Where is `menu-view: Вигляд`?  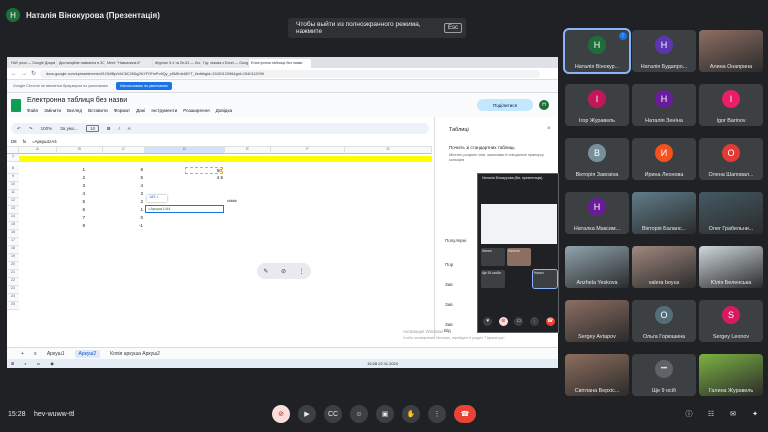 menu-view: Вигляд is located at coordinates (74, 110).